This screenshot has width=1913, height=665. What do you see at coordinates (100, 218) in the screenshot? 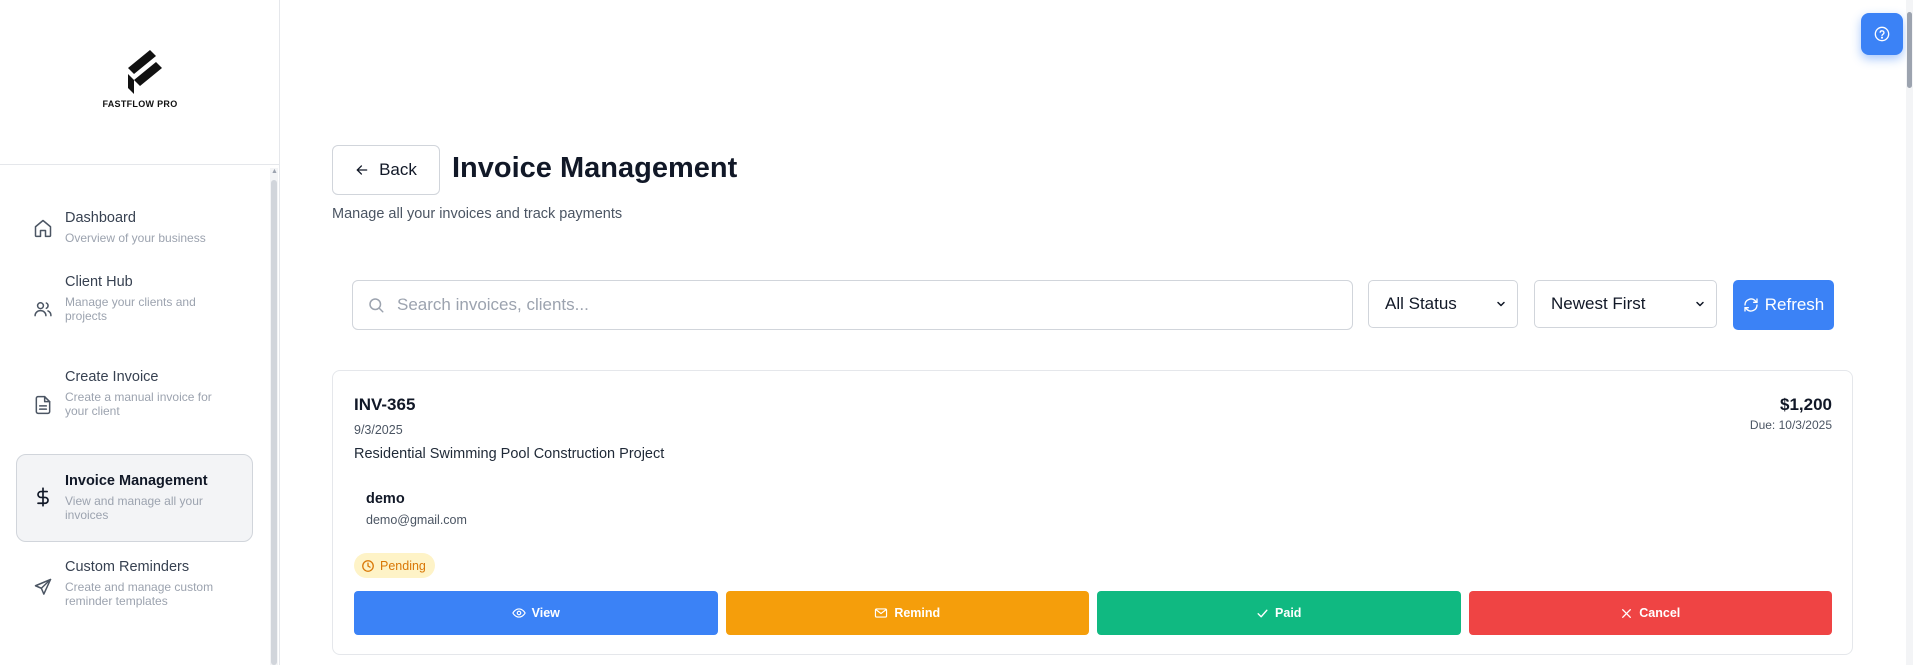
I see `sidebar-item-title: Dashboard` at bounding box center [100, 218].